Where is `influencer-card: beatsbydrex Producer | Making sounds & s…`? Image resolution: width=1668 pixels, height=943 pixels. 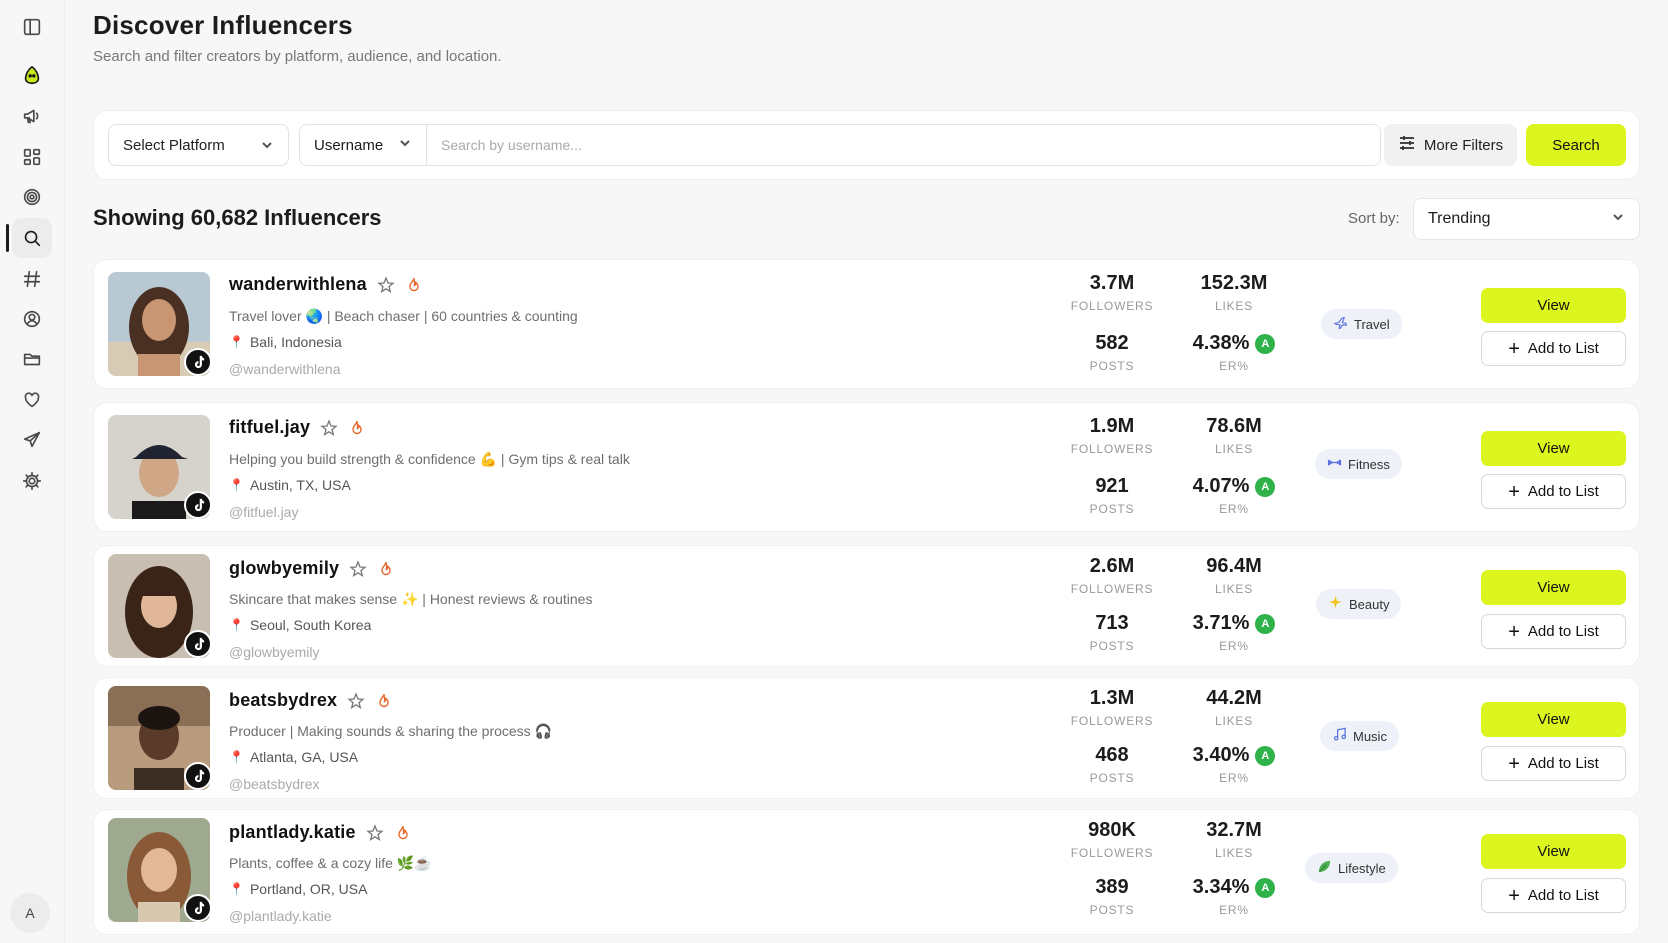 influencer-card: beatsbydrex Producer | Making sounds & s… is located at coordinates (866, 738).